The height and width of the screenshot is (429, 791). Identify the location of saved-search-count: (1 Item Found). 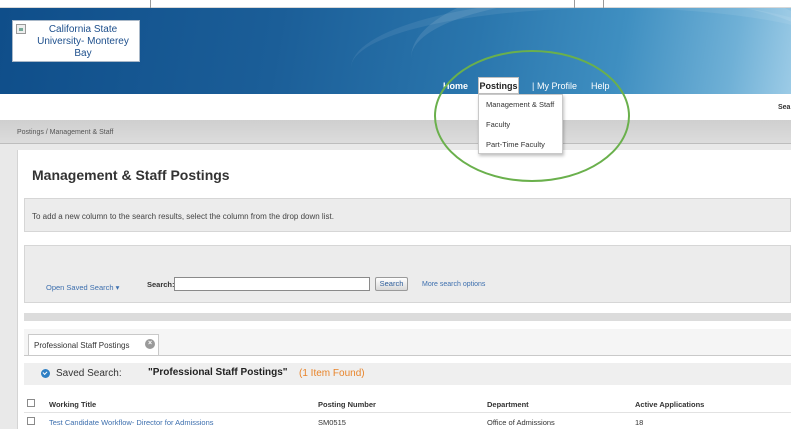
(332, 373).